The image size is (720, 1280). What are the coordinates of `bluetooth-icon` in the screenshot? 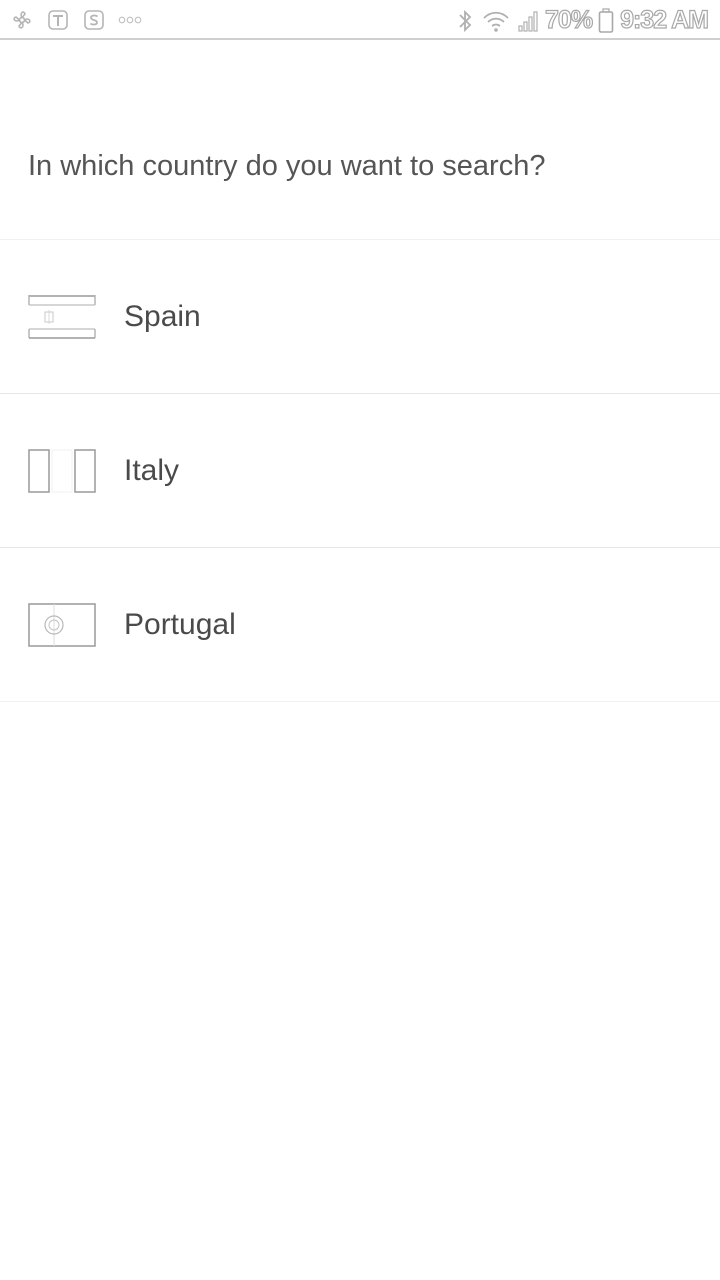 It's located at (465, 21).